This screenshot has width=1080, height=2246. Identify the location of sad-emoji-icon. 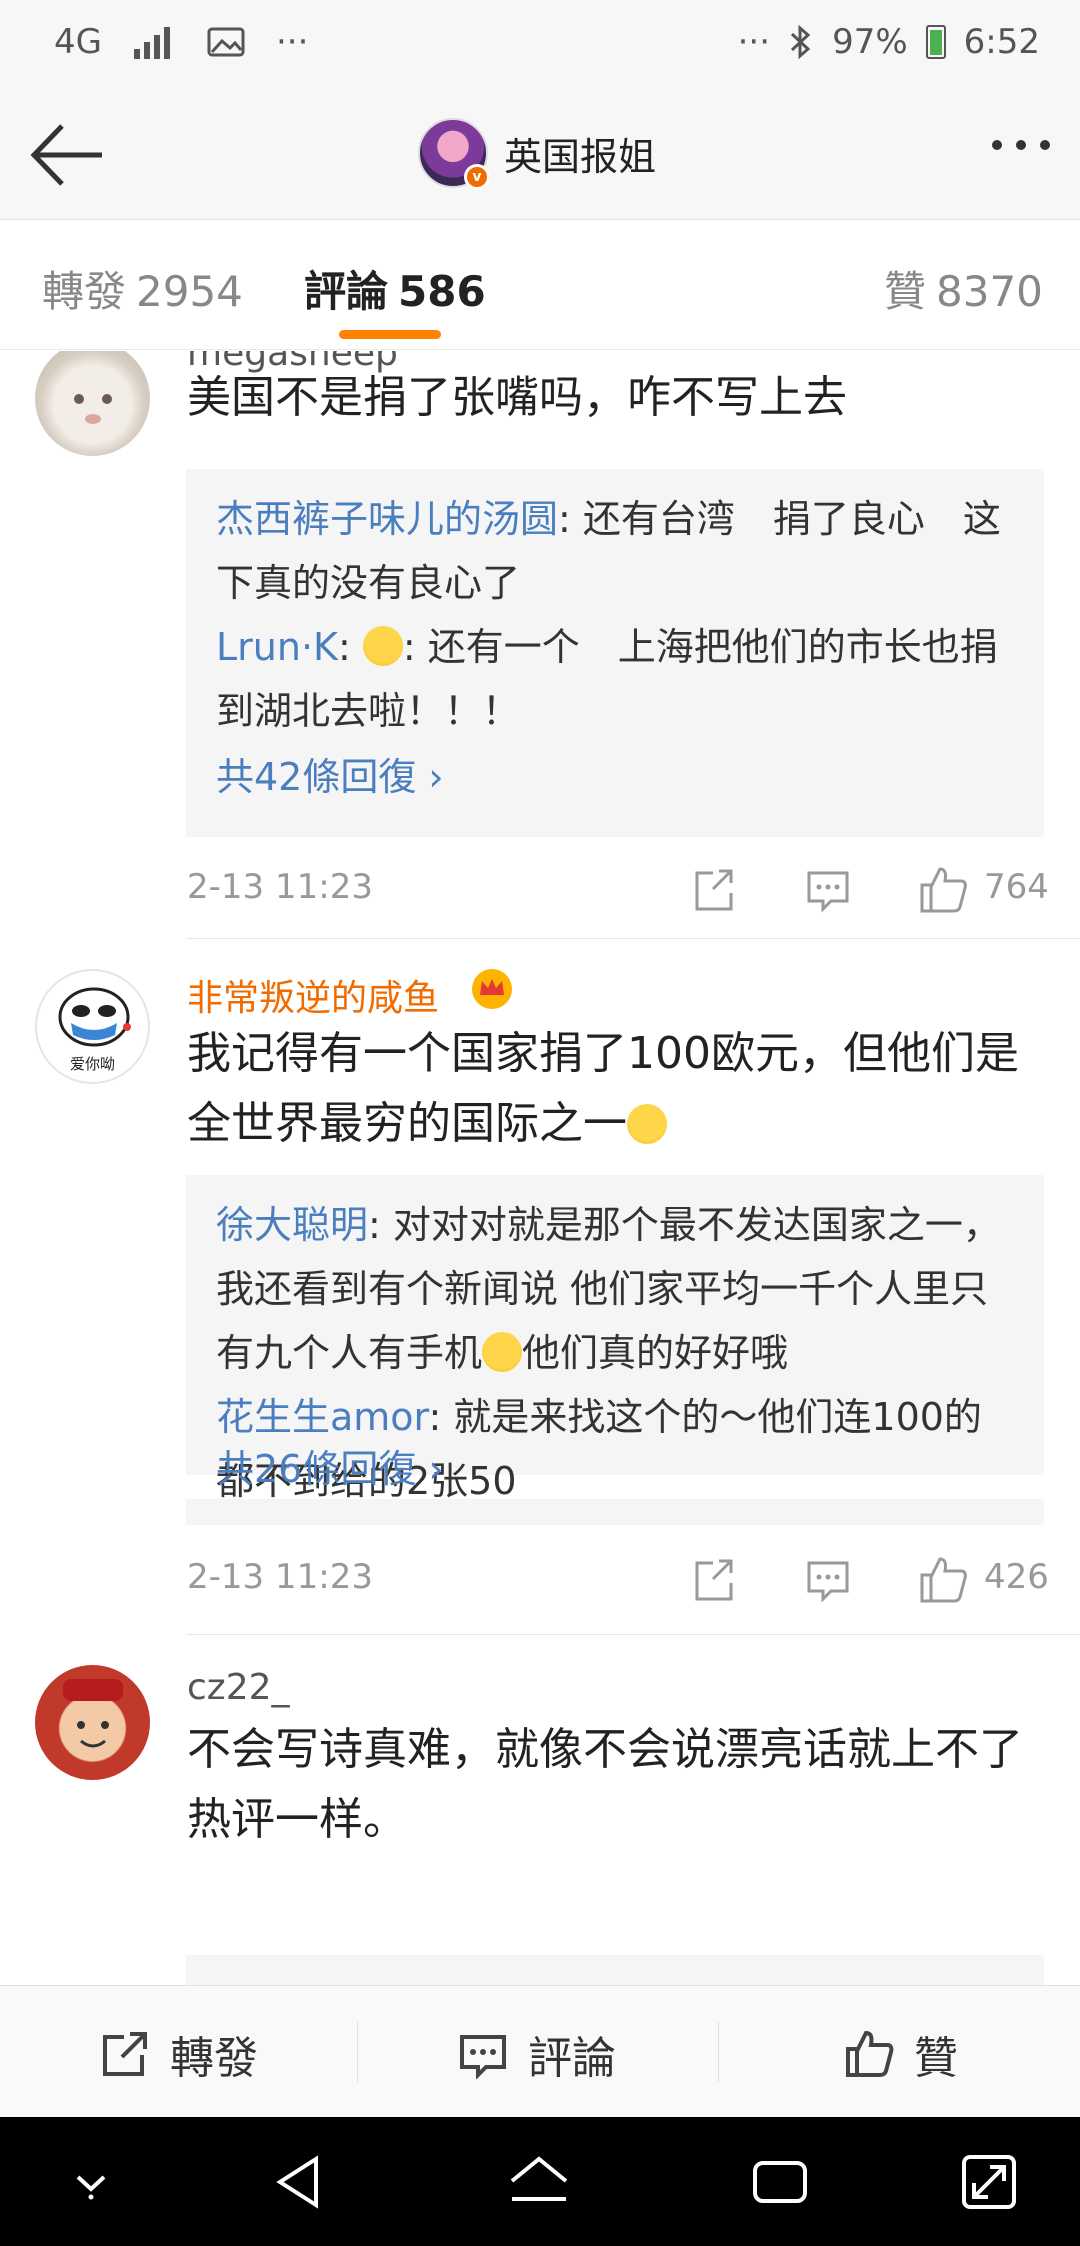
(647, 1124).